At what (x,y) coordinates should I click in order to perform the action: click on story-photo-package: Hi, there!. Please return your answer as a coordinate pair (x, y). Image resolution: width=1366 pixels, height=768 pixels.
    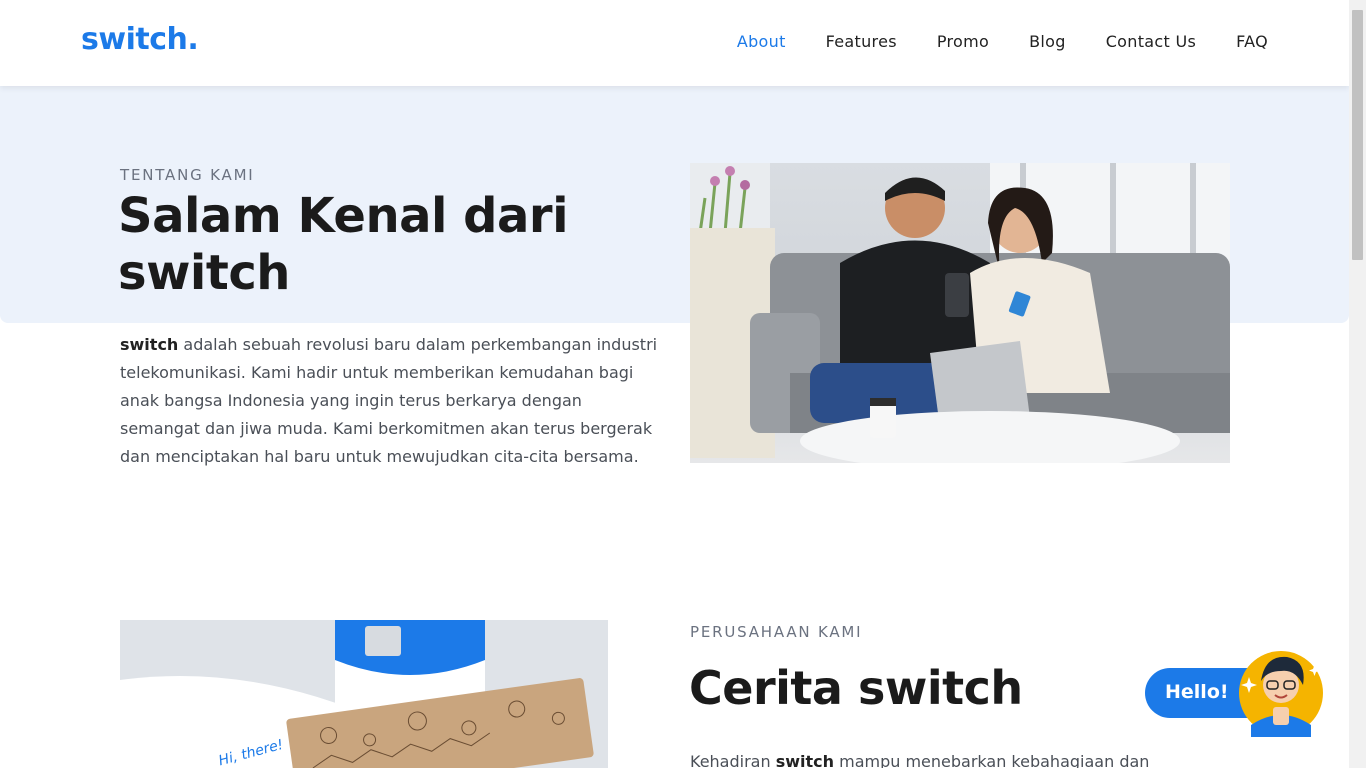
    Looking at the image, I should click on (364, 694).